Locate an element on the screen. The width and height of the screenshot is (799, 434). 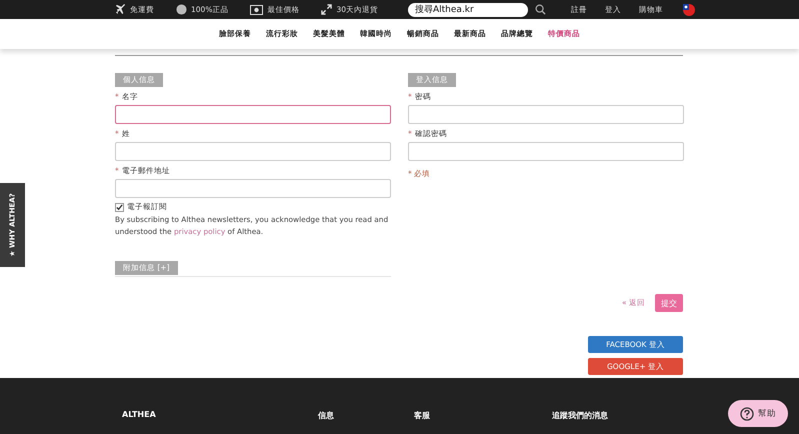
footer-heading: 客服 is located at coordinates (422, 415).